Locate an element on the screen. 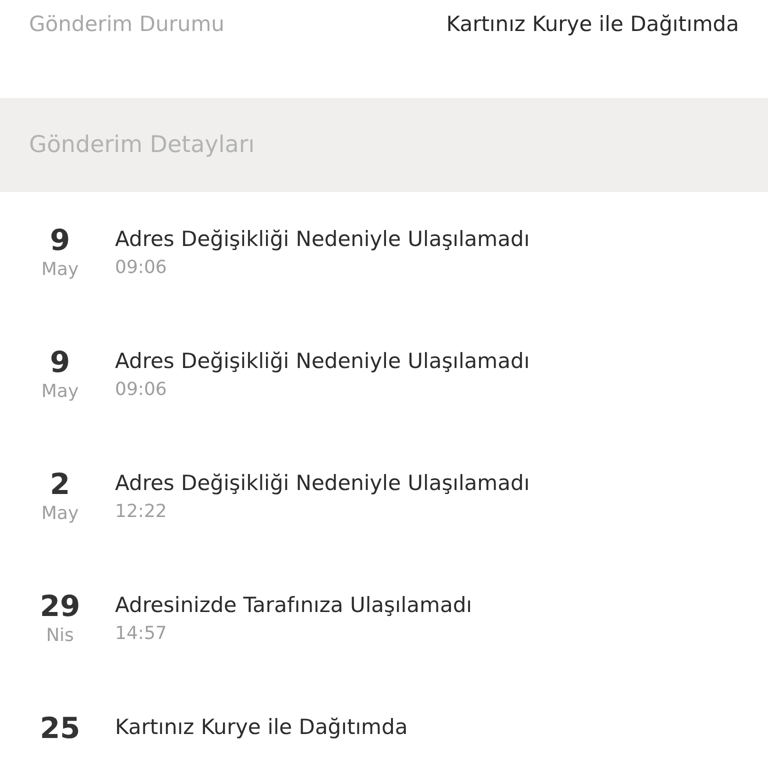 The width and height of the screenshot is (768, 768). event-day: 25 is located at coordinates (60, 728).